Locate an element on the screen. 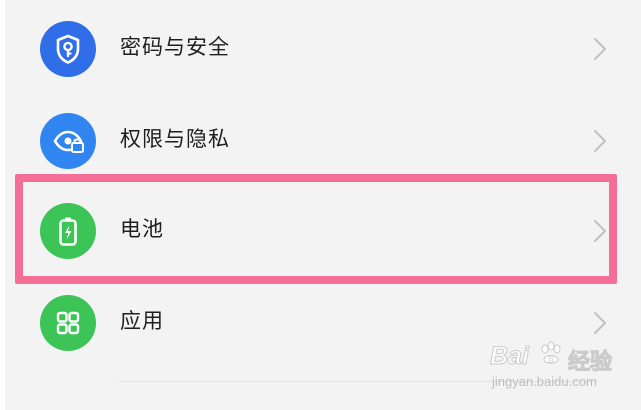 This screenshot has height=410, width=641. baidu-paw-icon: 百 is located at coordinates (551, 352).